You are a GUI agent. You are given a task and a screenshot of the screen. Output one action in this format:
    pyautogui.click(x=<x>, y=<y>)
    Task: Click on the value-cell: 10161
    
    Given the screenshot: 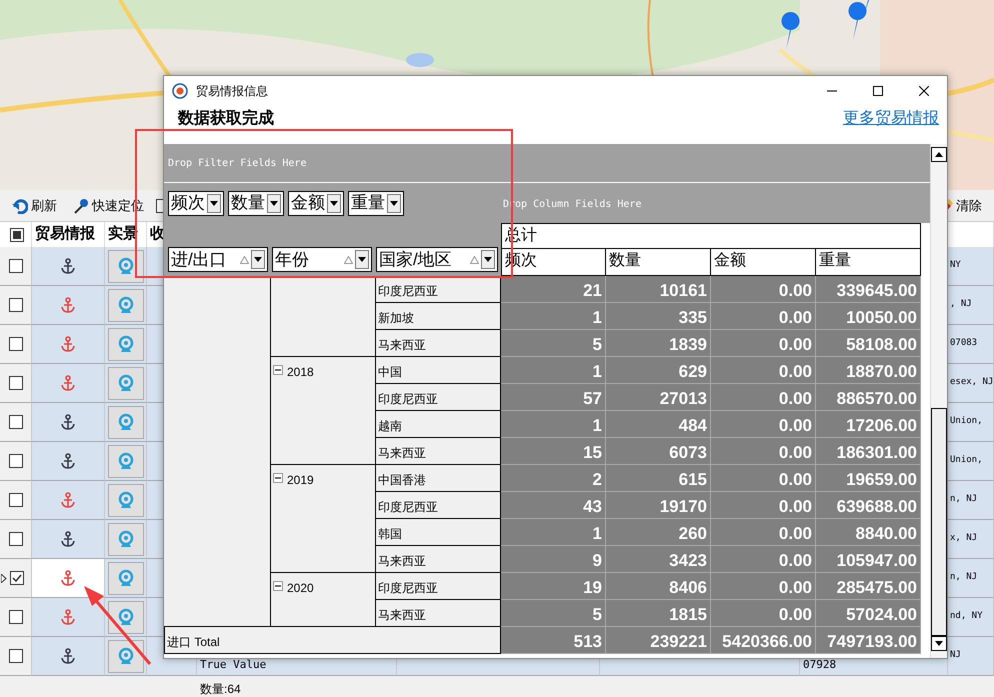 What is the action you would take?
    pyautogui.click(x=658, y=289)
    